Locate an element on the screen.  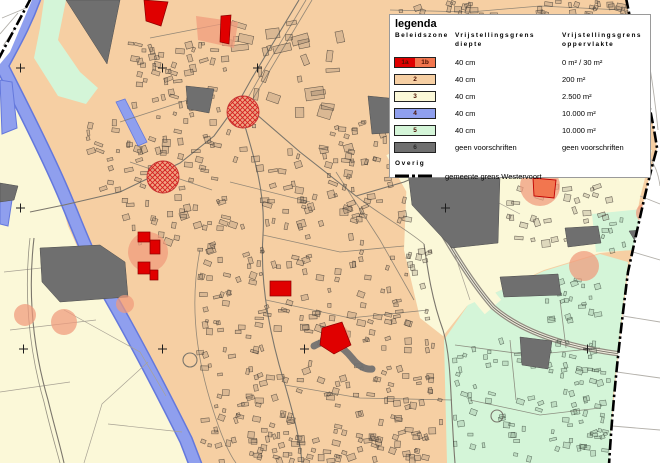
zone3-swatch: 3 is located at coordinates (415, 96).